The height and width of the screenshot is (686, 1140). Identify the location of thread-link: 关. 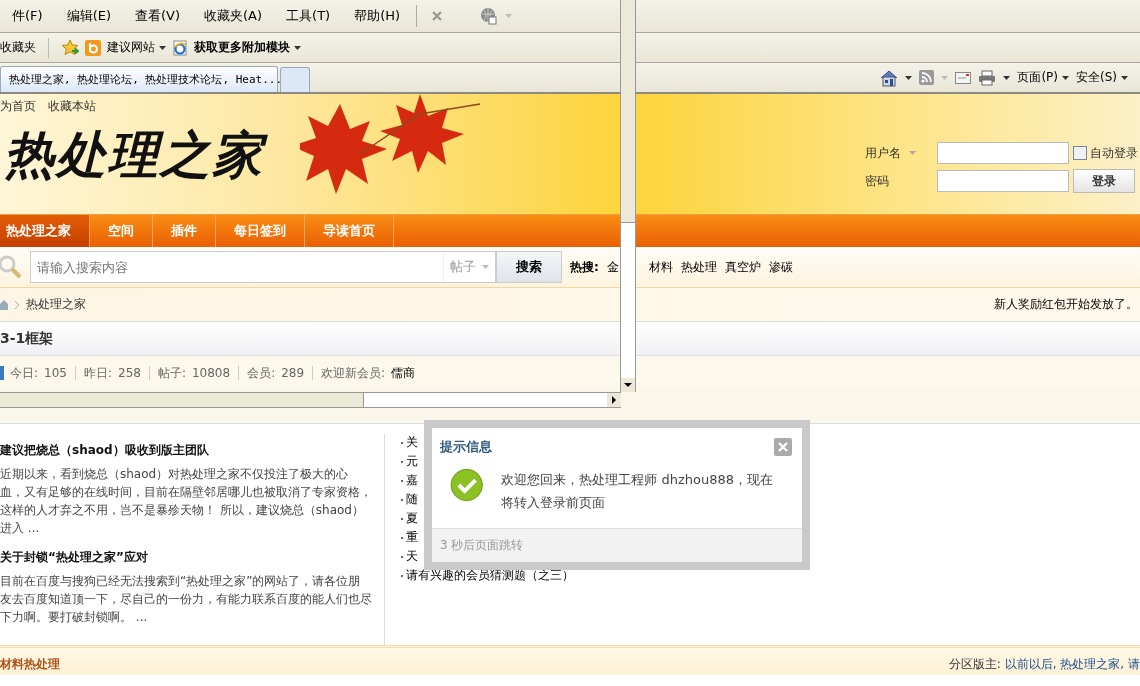
(412, 442).